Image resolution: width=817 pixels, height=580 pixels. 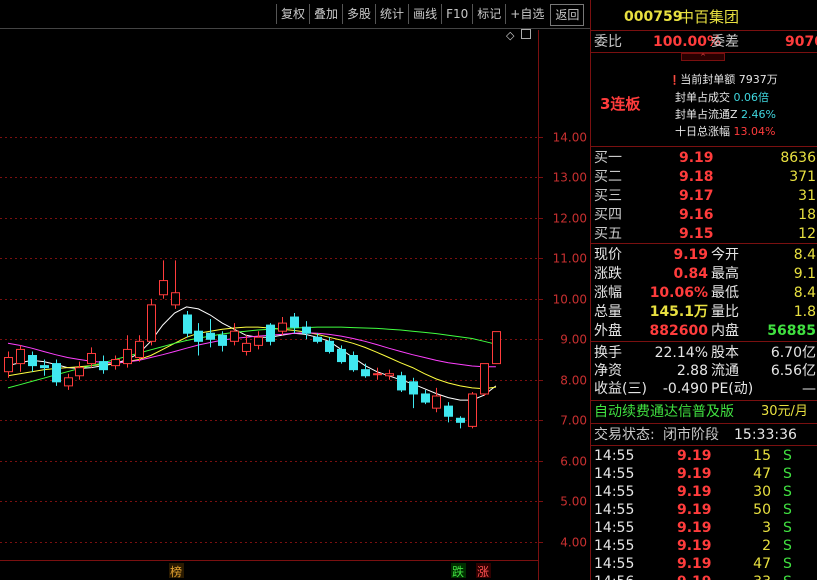 What do you see at coordinates (703, 57) in the screenshot?
I see `expand-toggle: ^` at bounding box center [703, 57].